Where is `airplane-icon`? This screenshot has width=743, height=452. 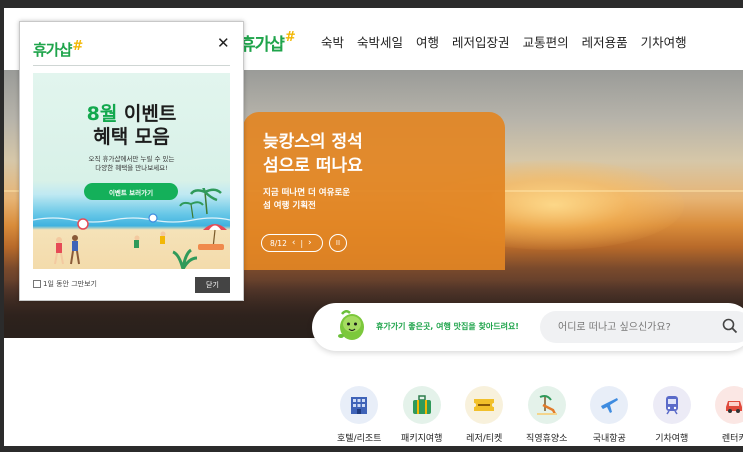 airplane-icon is located at coordinates (609, 405).